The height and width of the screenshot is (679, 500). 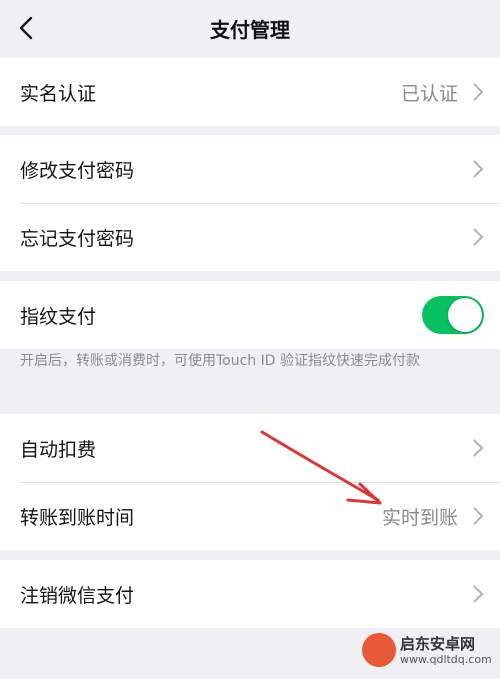 I want to click on navigation-bar: 支付管理, so click(x=250, y=29).